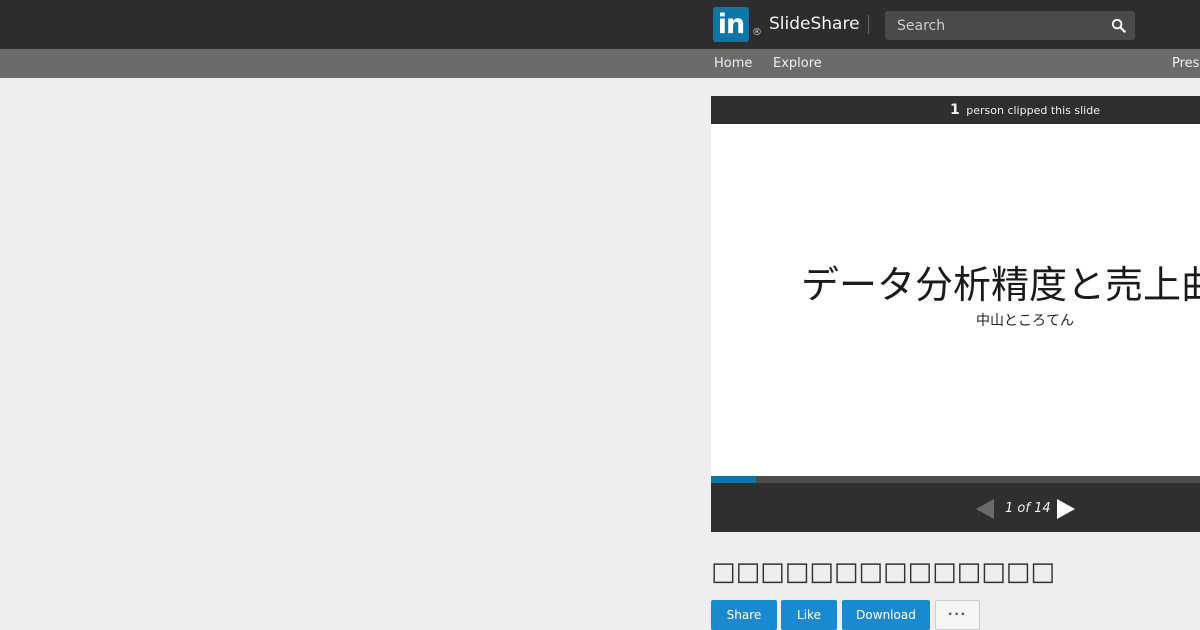 The image size is (1200, 630). I want to click on nav-presentation-courses: Pres, so click(1185, 63).